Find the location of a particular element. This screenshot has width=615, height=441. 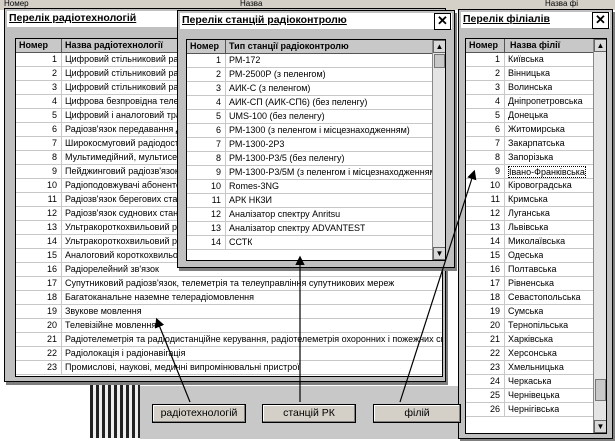

table-row: 5 UMS-100 (без пеленгу) is located at coordinates (316, 117).